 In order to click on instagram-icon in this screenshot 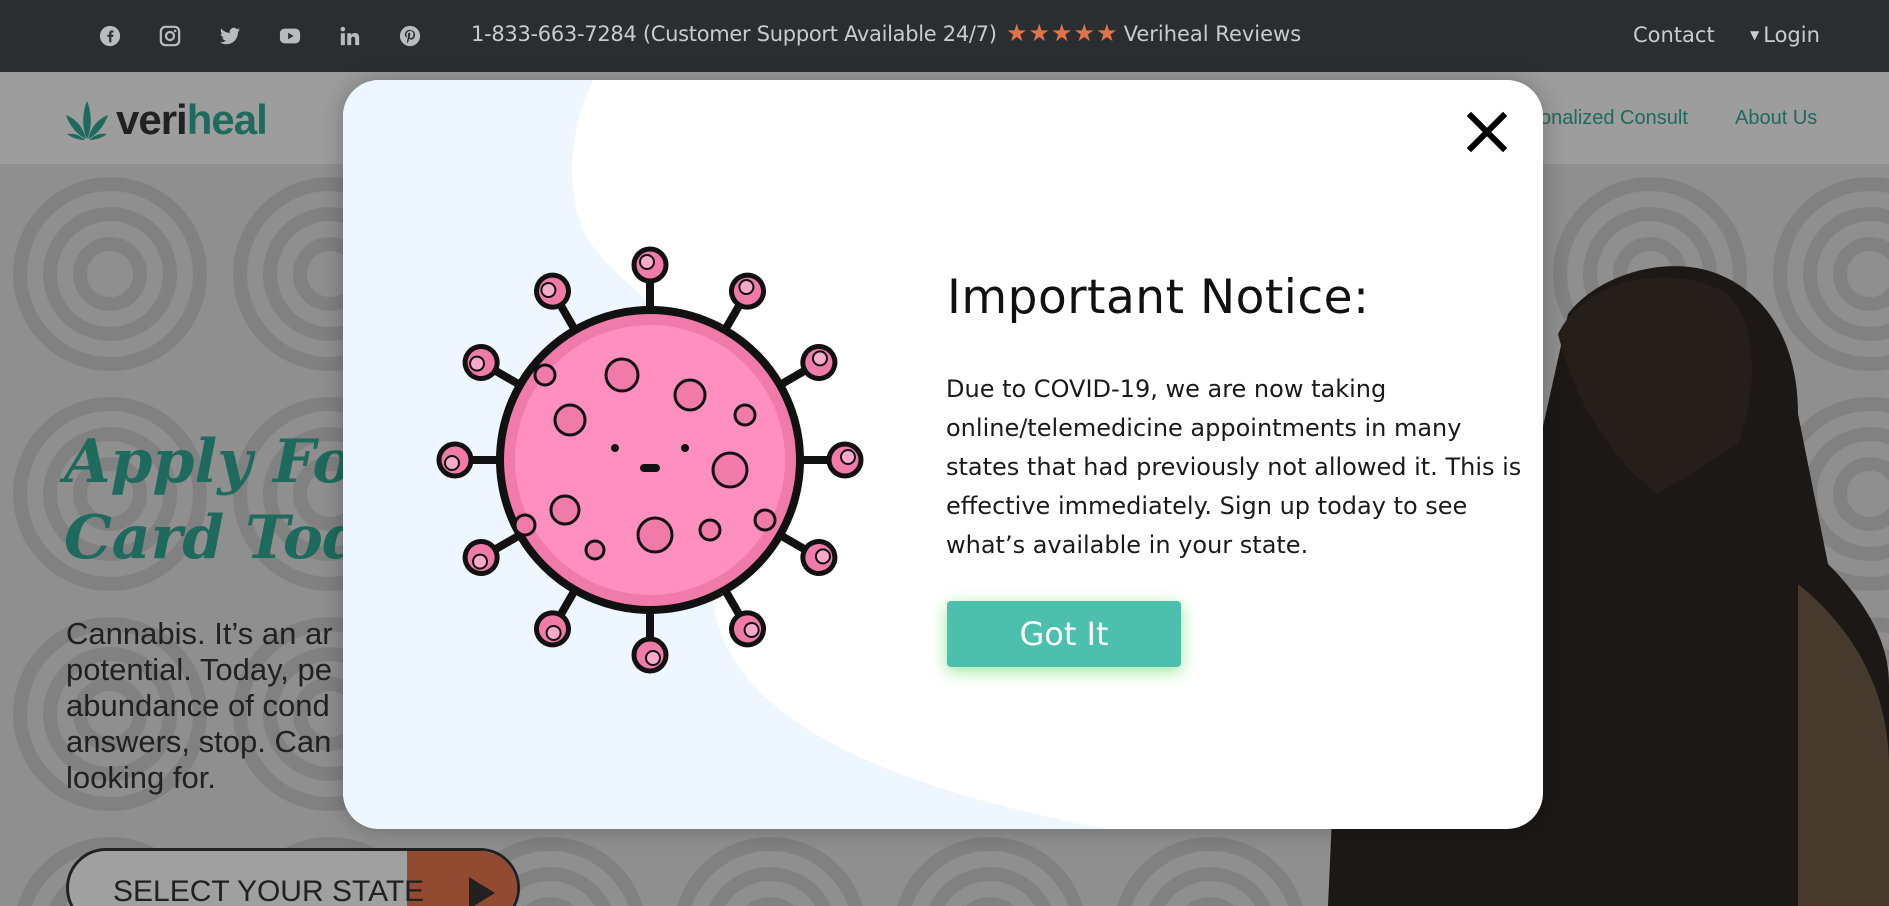, I will do `click(170, 36)`.